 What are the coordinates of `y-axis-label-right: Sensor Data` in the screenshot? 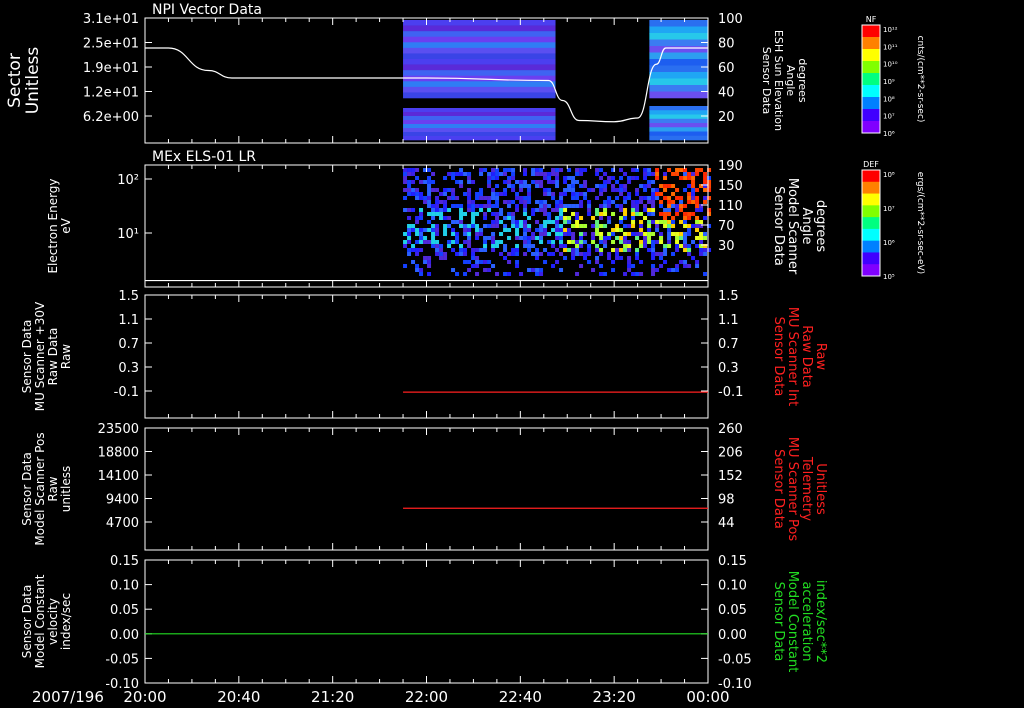 It's located at (778, 489).